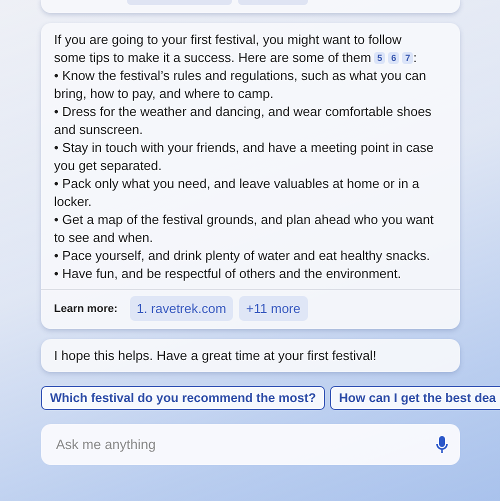 The width and height of the screenshot is (500, 501). What do you see at coordinates (415, 57) in the screenshot?
I see `answer-text: :` at bounding box center [415, 57].